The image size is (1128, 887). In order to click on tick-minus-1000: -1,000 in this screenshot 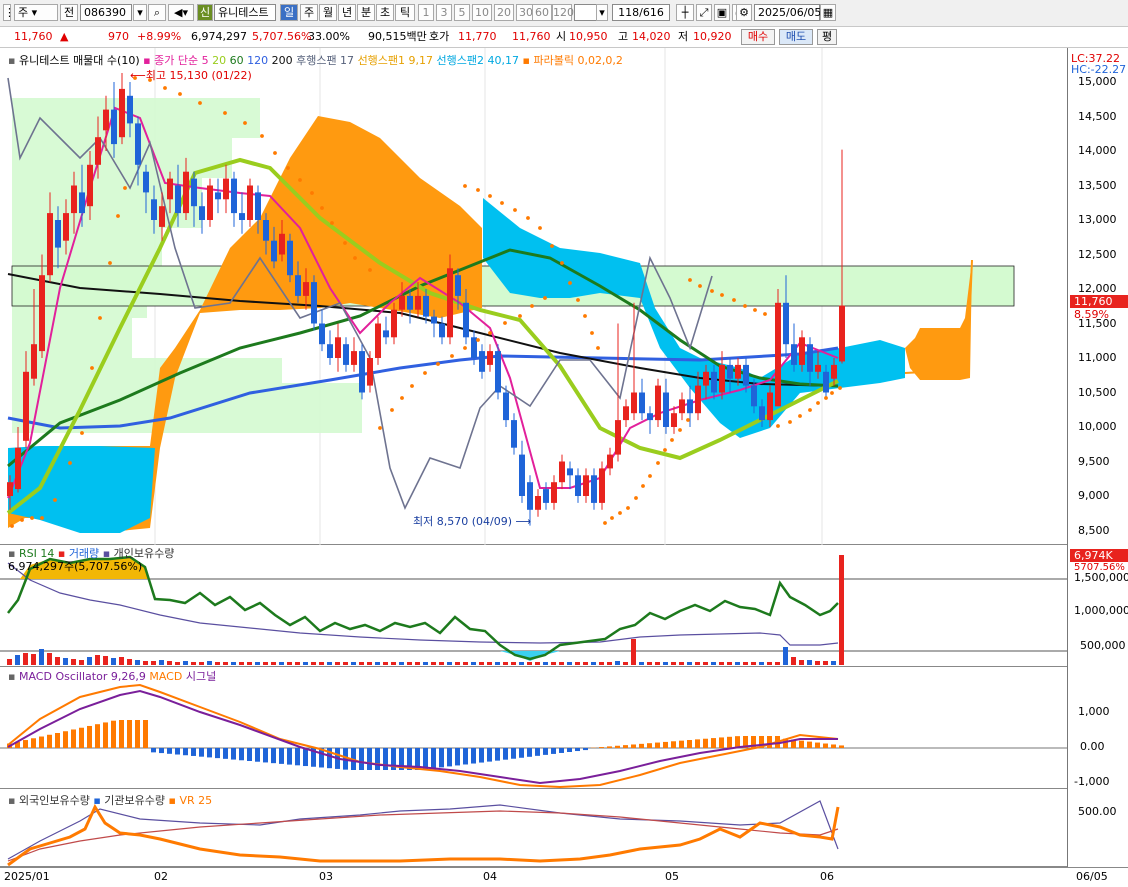, I will do `click(1092, 781)`.